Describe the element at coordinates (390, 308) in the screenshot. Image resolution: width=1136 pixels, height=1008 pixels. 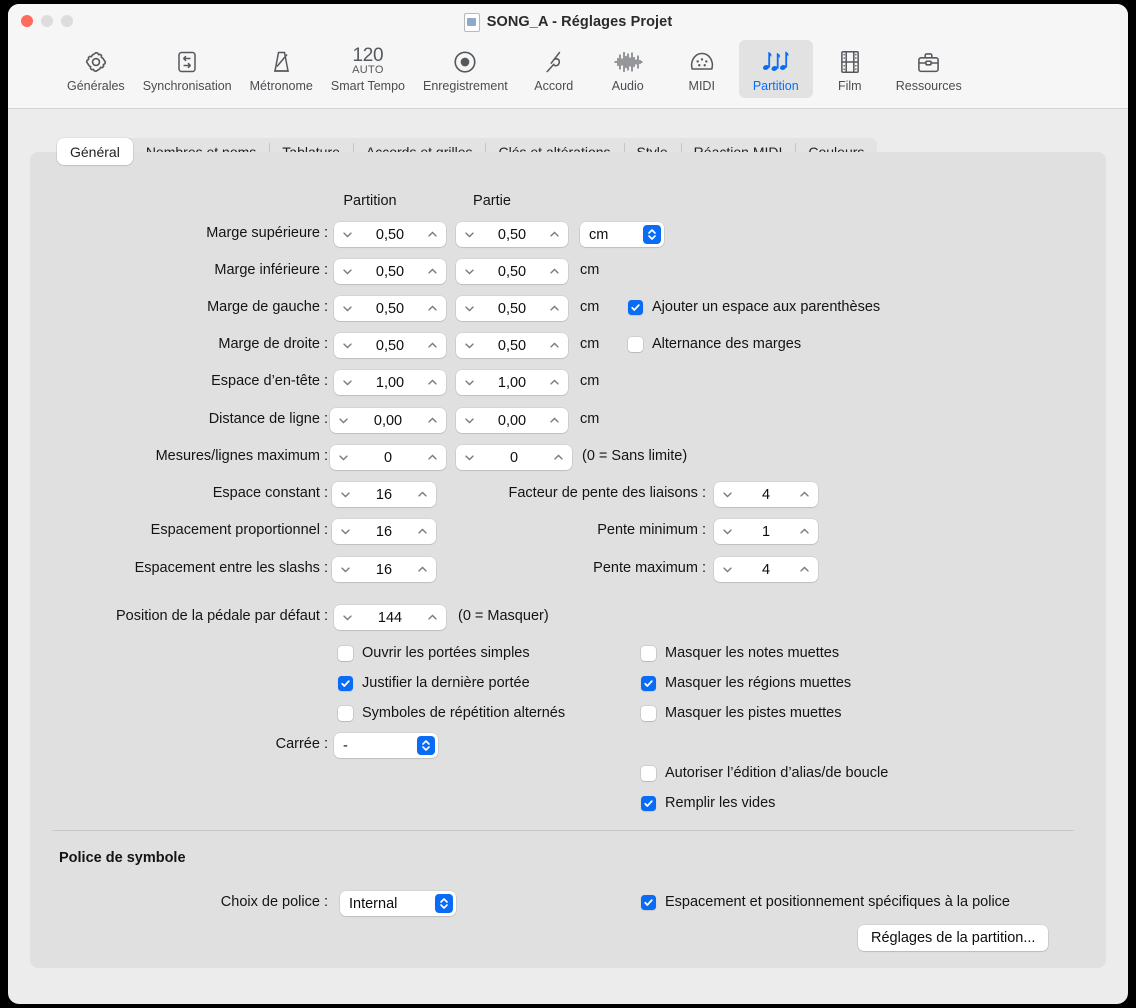
I see `stepper-marge-gauche-partition: 0,50` at that location.